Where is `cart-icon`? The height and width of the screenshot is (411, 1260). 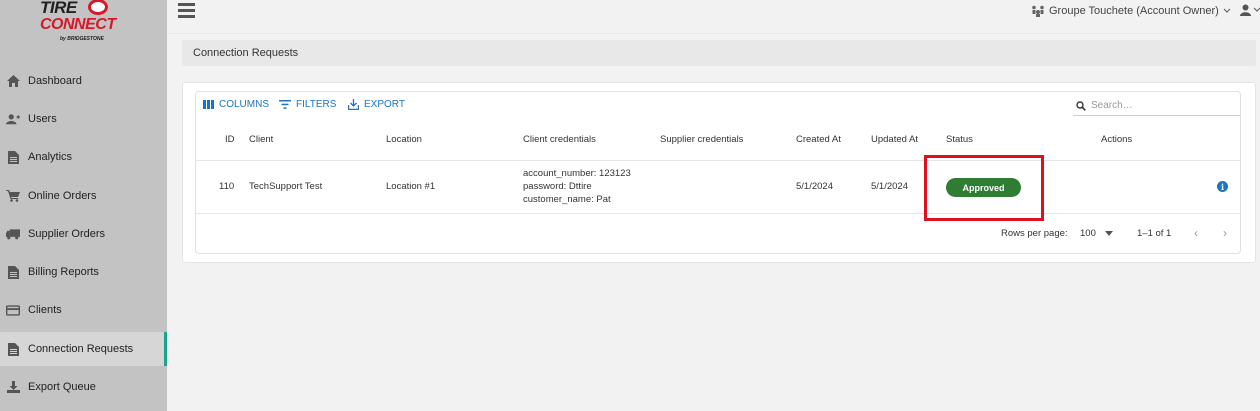 cart-icon is located at coordinates (13, 196).